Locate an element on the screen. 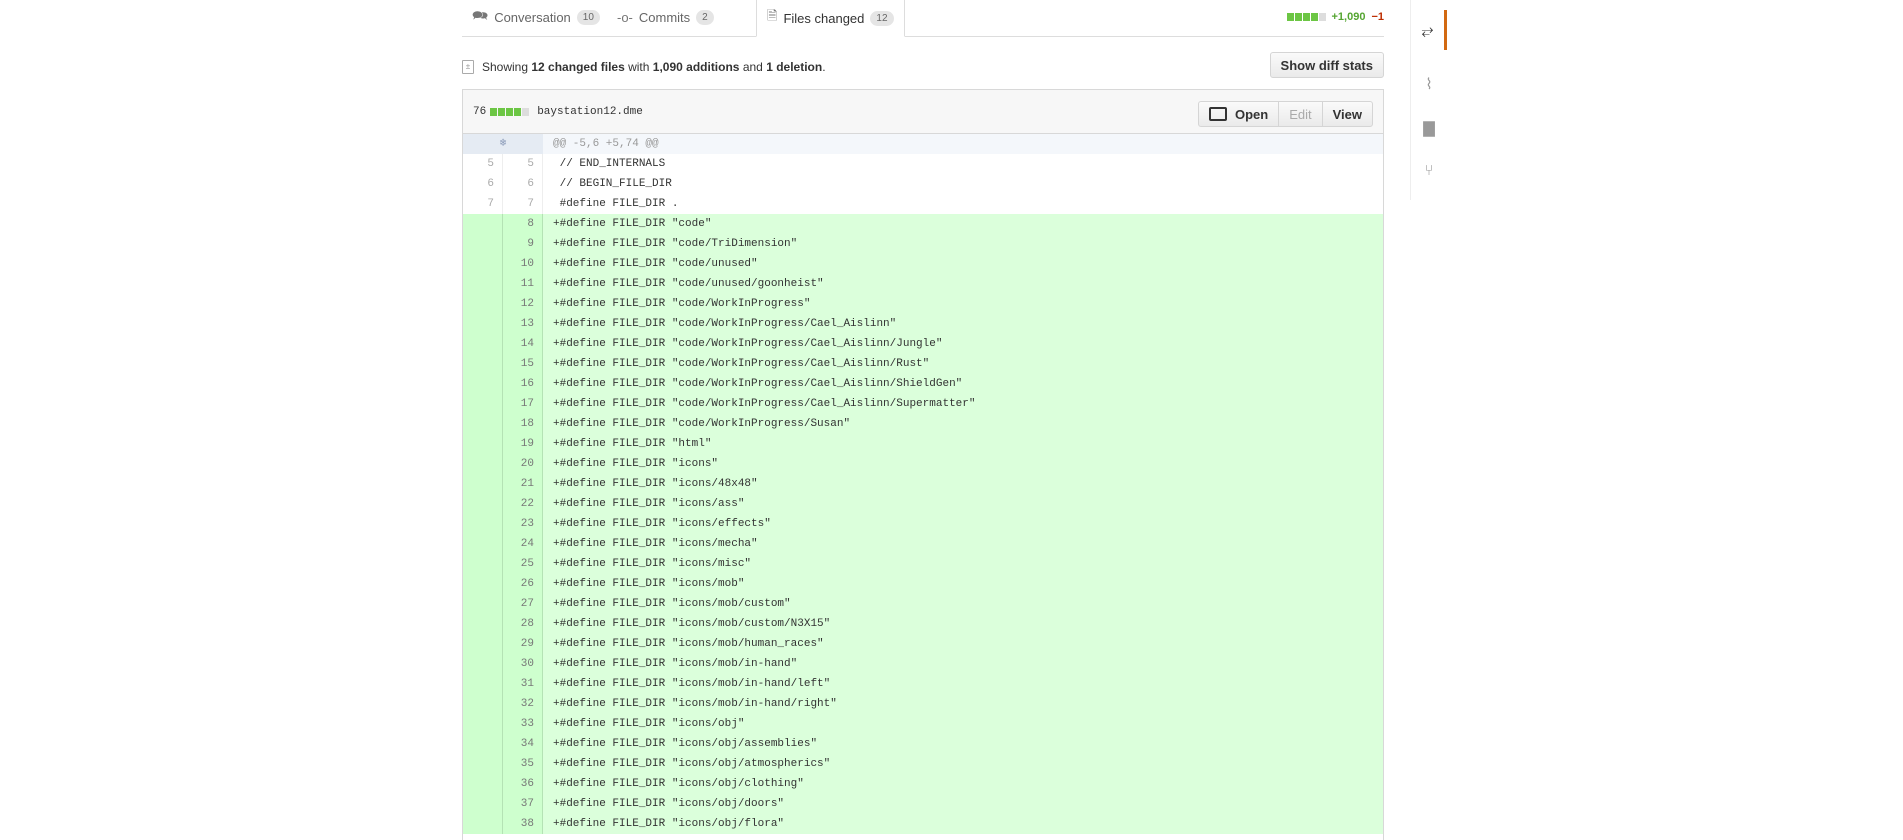 Image resolution: width=1903 pixels, height=840 pixels. new-line-number: 8 is located at coordinates (523, 224).